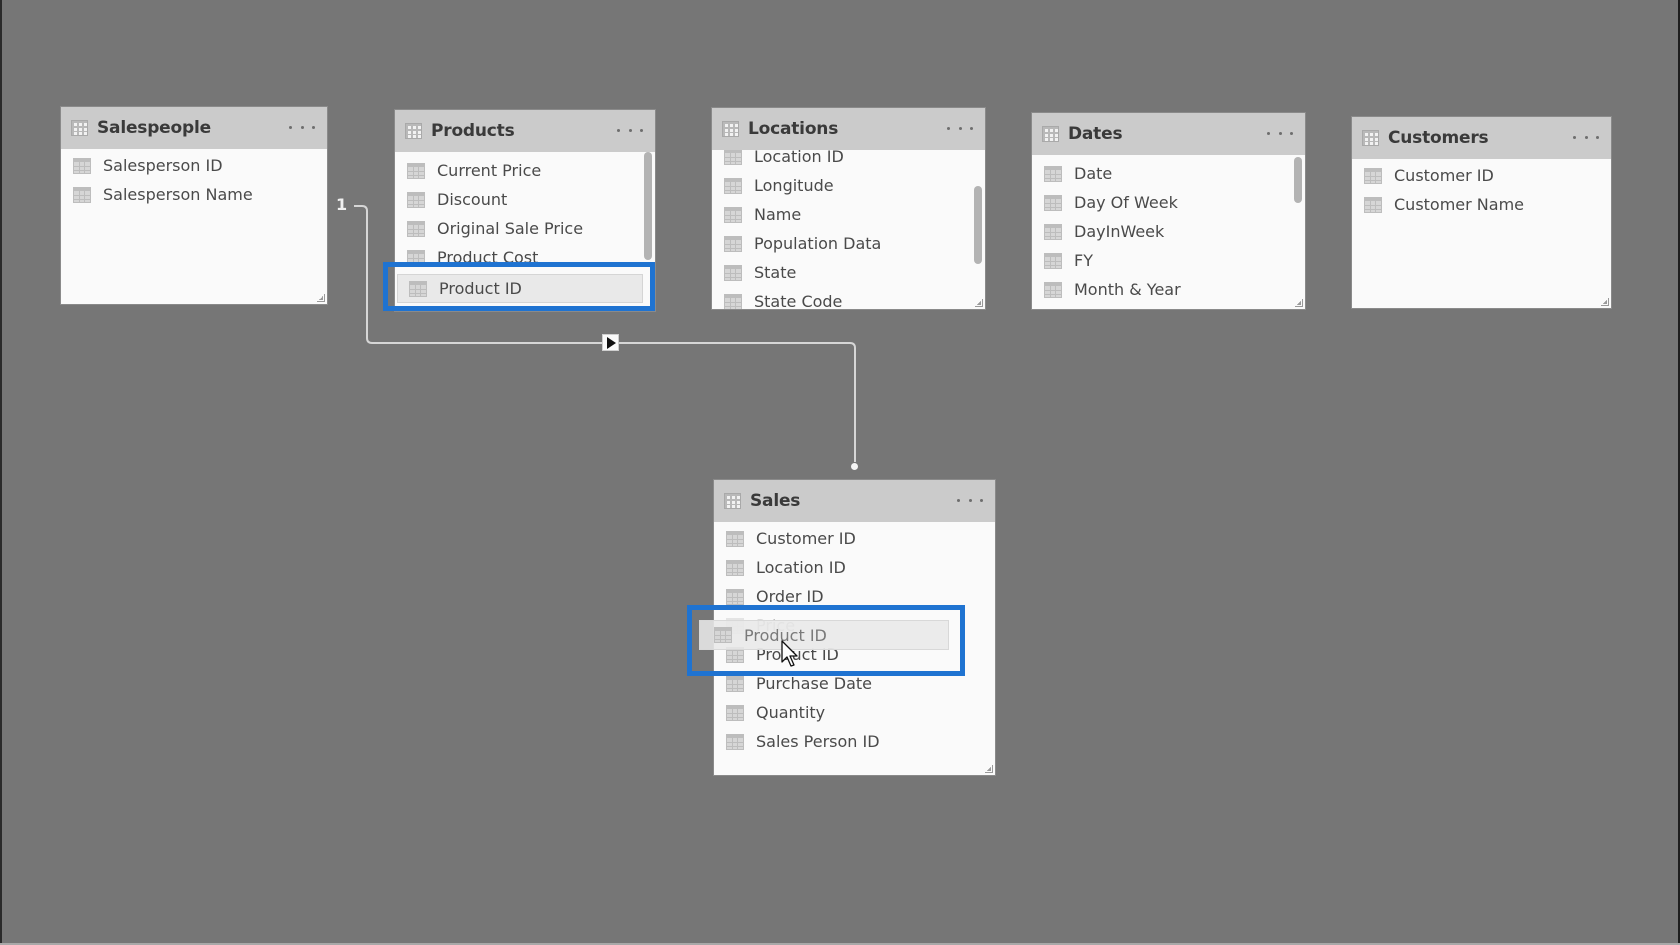  What do you see at coordinates (1459, 204) in the screenshot?
I see `field-label: Customer Name` at bounding box center [1459, 204].